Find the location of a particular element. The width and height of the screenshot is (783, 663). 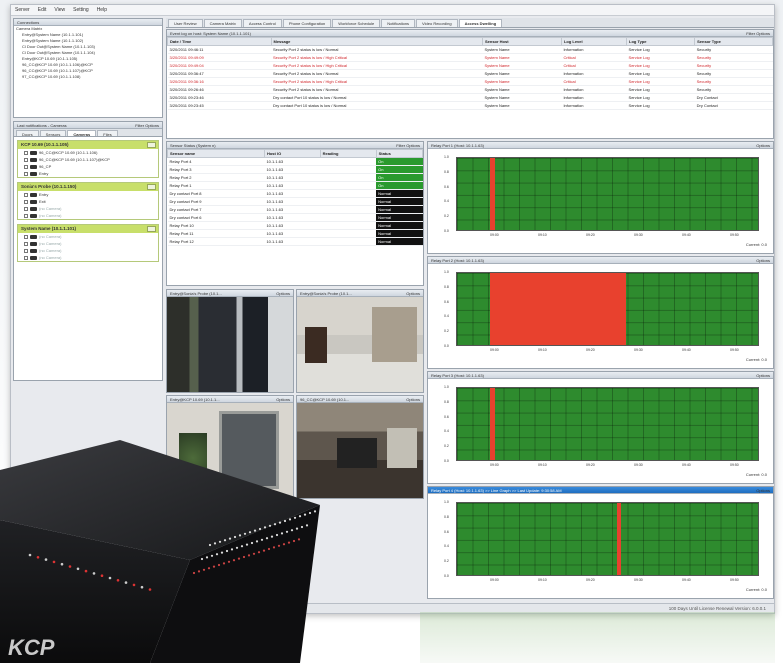

table-row: Relay Port 3 10.1.1.63 On is located at coordinates (295, 169).